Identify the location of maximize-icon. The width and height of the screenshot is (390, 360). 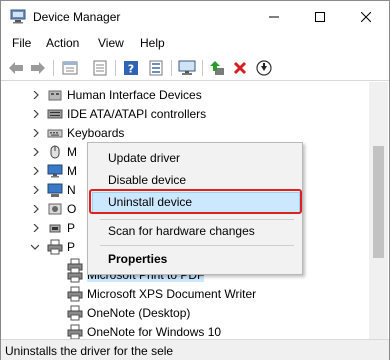
(320, 16).